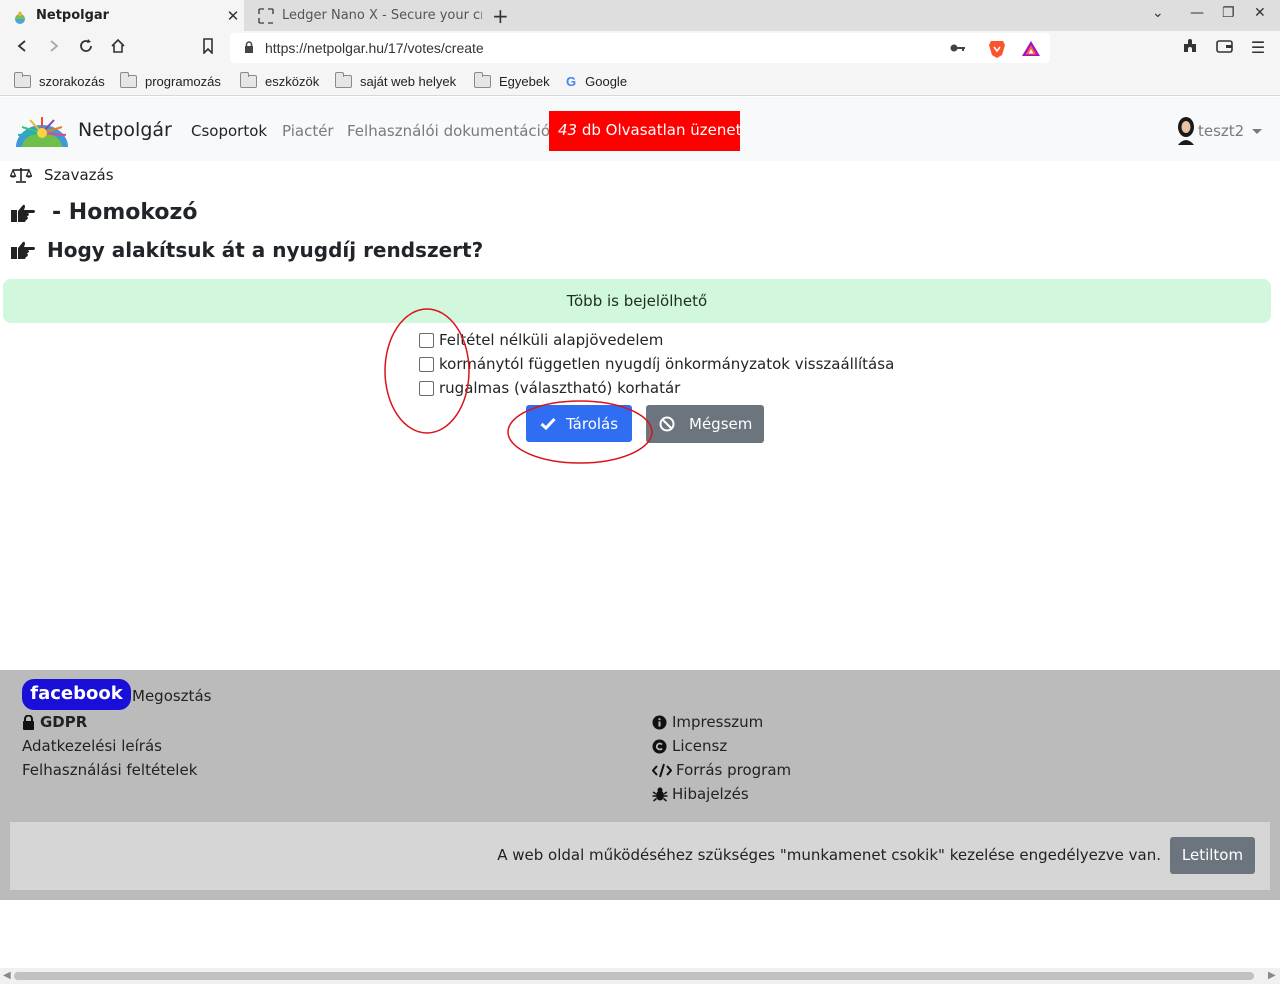 Image resolution: width=1280 pixels, height=984 pixels. What do you see at coordinates (86, 48) in the screenshot?
I see `reload-icon` at bounding box center [86, 48].